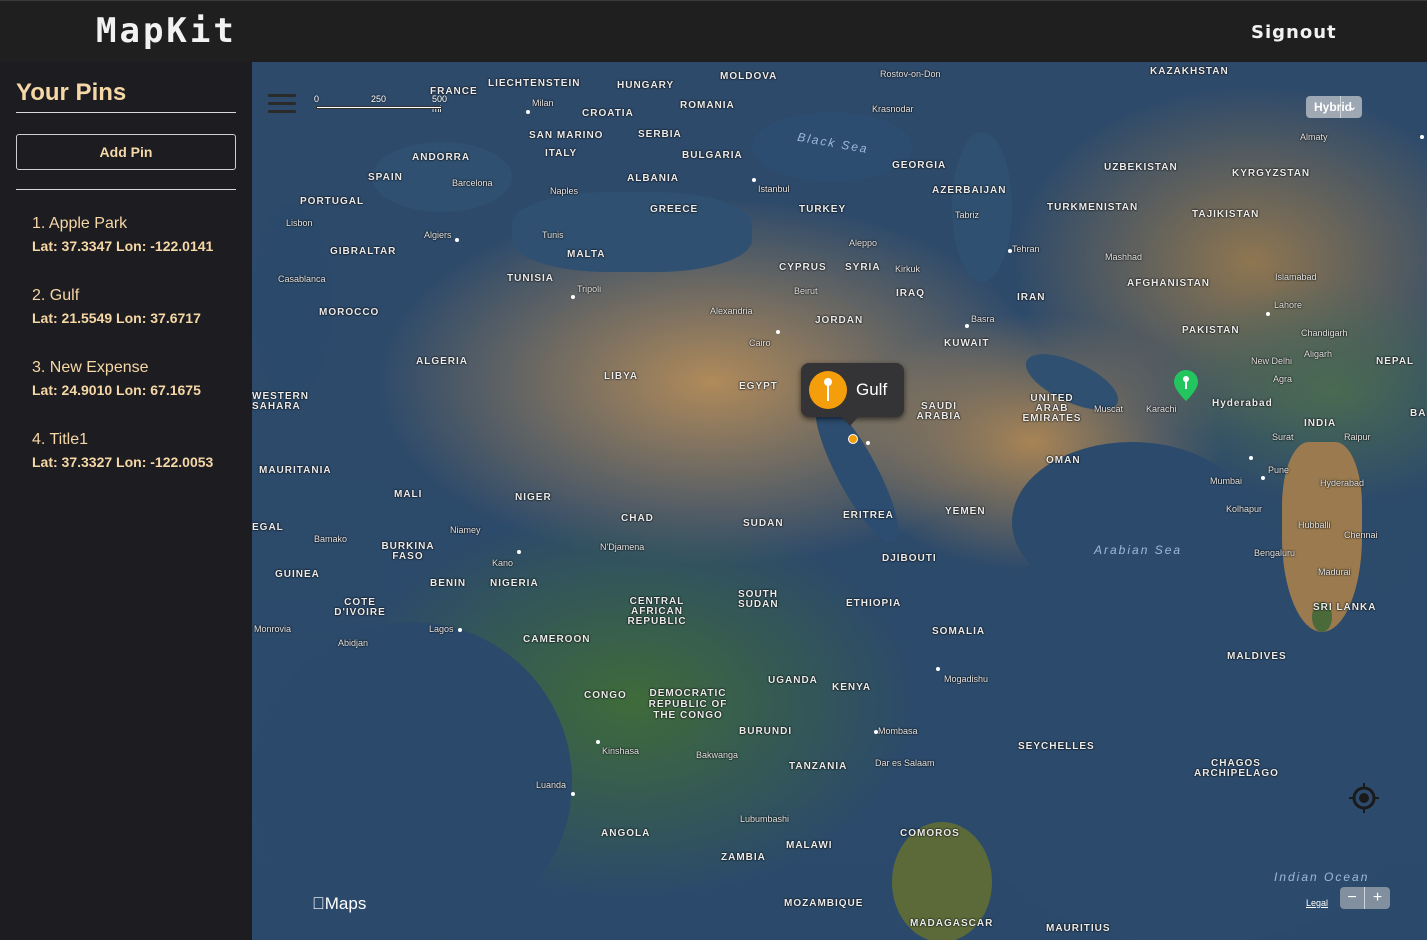 Image resolution: width=1427 pixels, height=940 pixels. I want to click on map-label: LIBYA, so click(621, 376).